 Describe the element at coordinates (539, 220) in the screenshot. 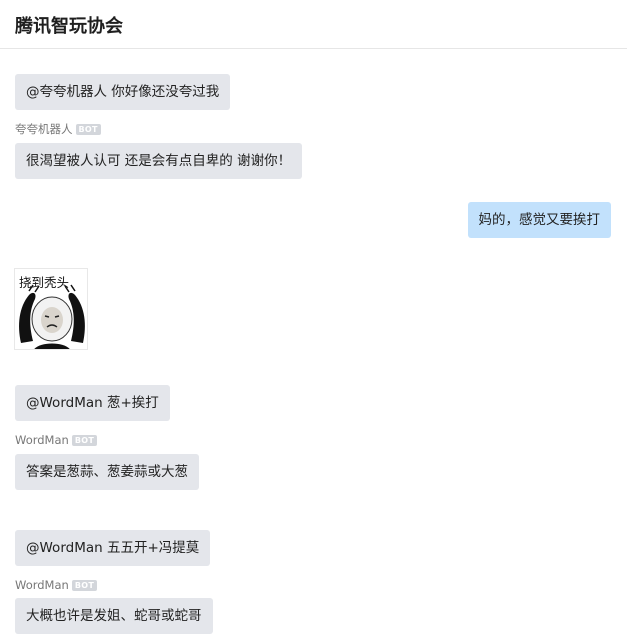

I see `self-message-bubble: 妈的，感觉又要挨打` at that location.